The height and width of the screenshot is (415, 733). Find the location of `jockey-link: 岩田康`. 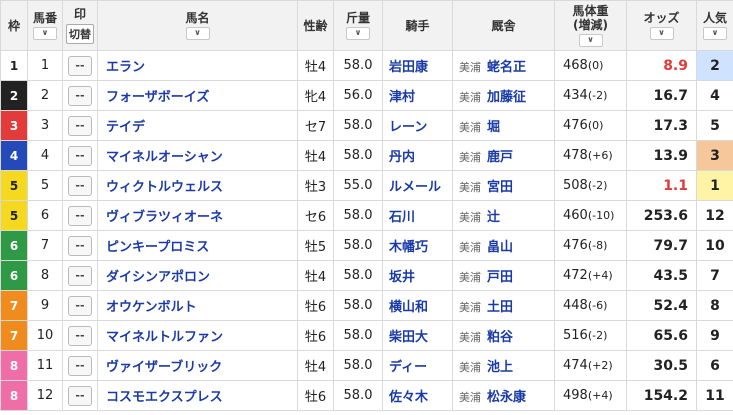

jockey-link: 岩田康 is located at coordinates (417, 65).